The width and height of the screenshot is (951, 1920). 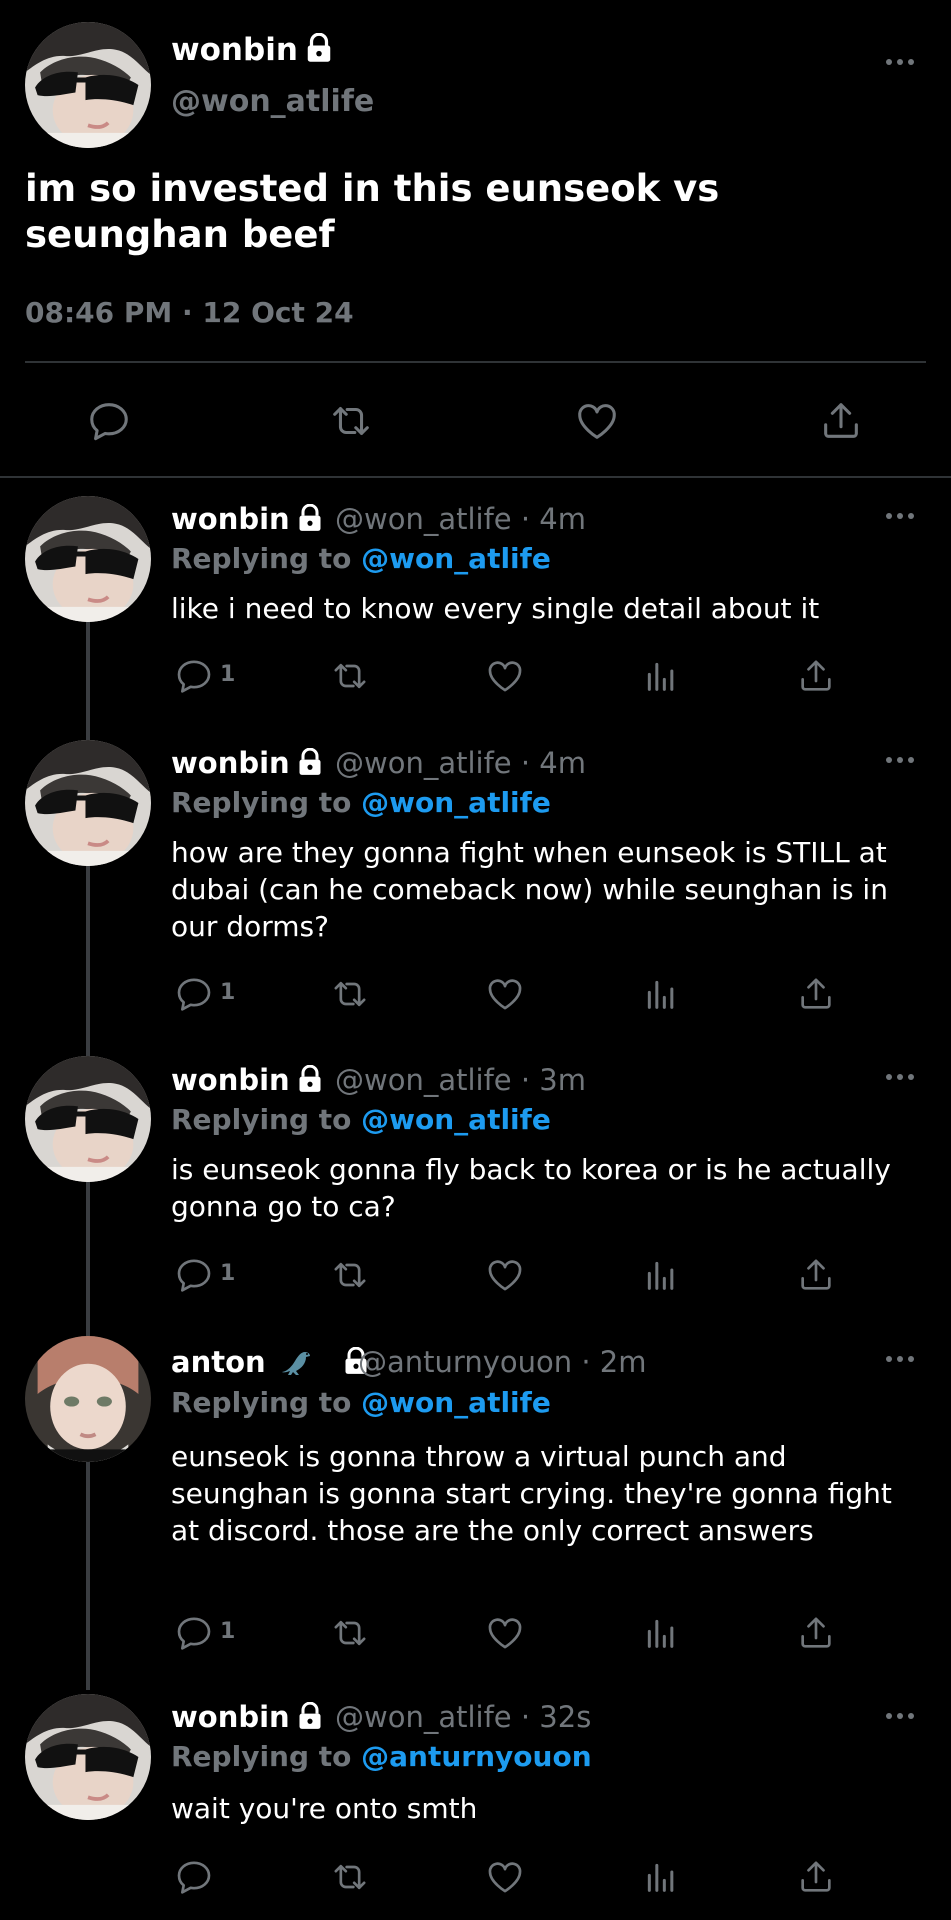 What do you see at coordinates (502, 1362) in the screenshot?
I see `handle-time: @anturnyouon · 2m` at bounding box center [502, 1362].